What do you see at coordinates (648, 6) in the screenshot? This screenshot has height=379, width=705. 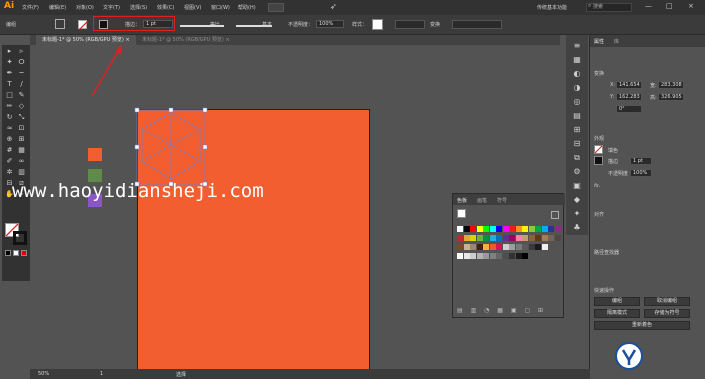 I see `minimize-button: —` at bounding box center [648, 6].